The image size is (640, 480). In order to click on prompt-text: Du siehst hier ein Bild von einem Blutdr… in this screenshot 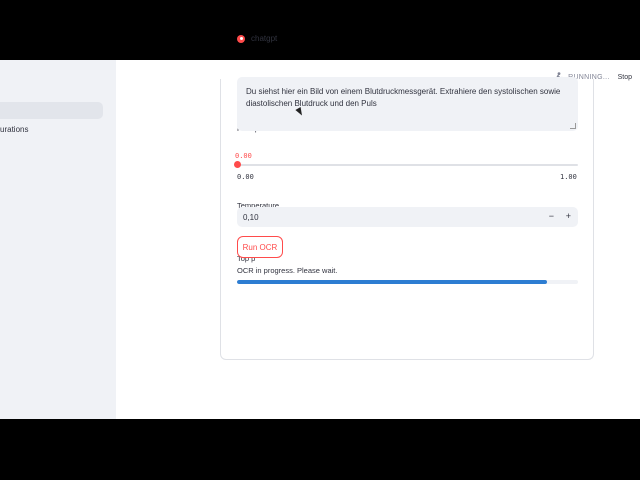, I will do `click(403, 97)`.